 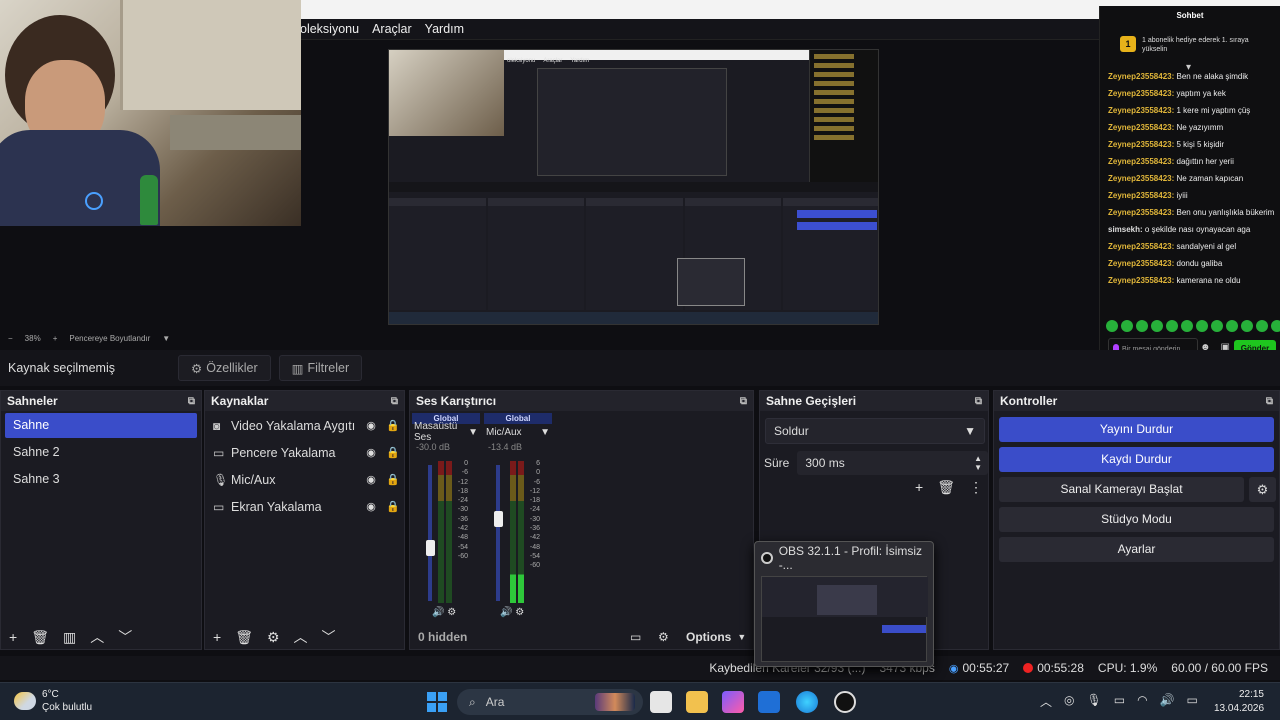 What do you see at coordinates (1069, 701) in the screenshot?
I see `network-alert-icon: ◎` at bounding box center [1069, 701].